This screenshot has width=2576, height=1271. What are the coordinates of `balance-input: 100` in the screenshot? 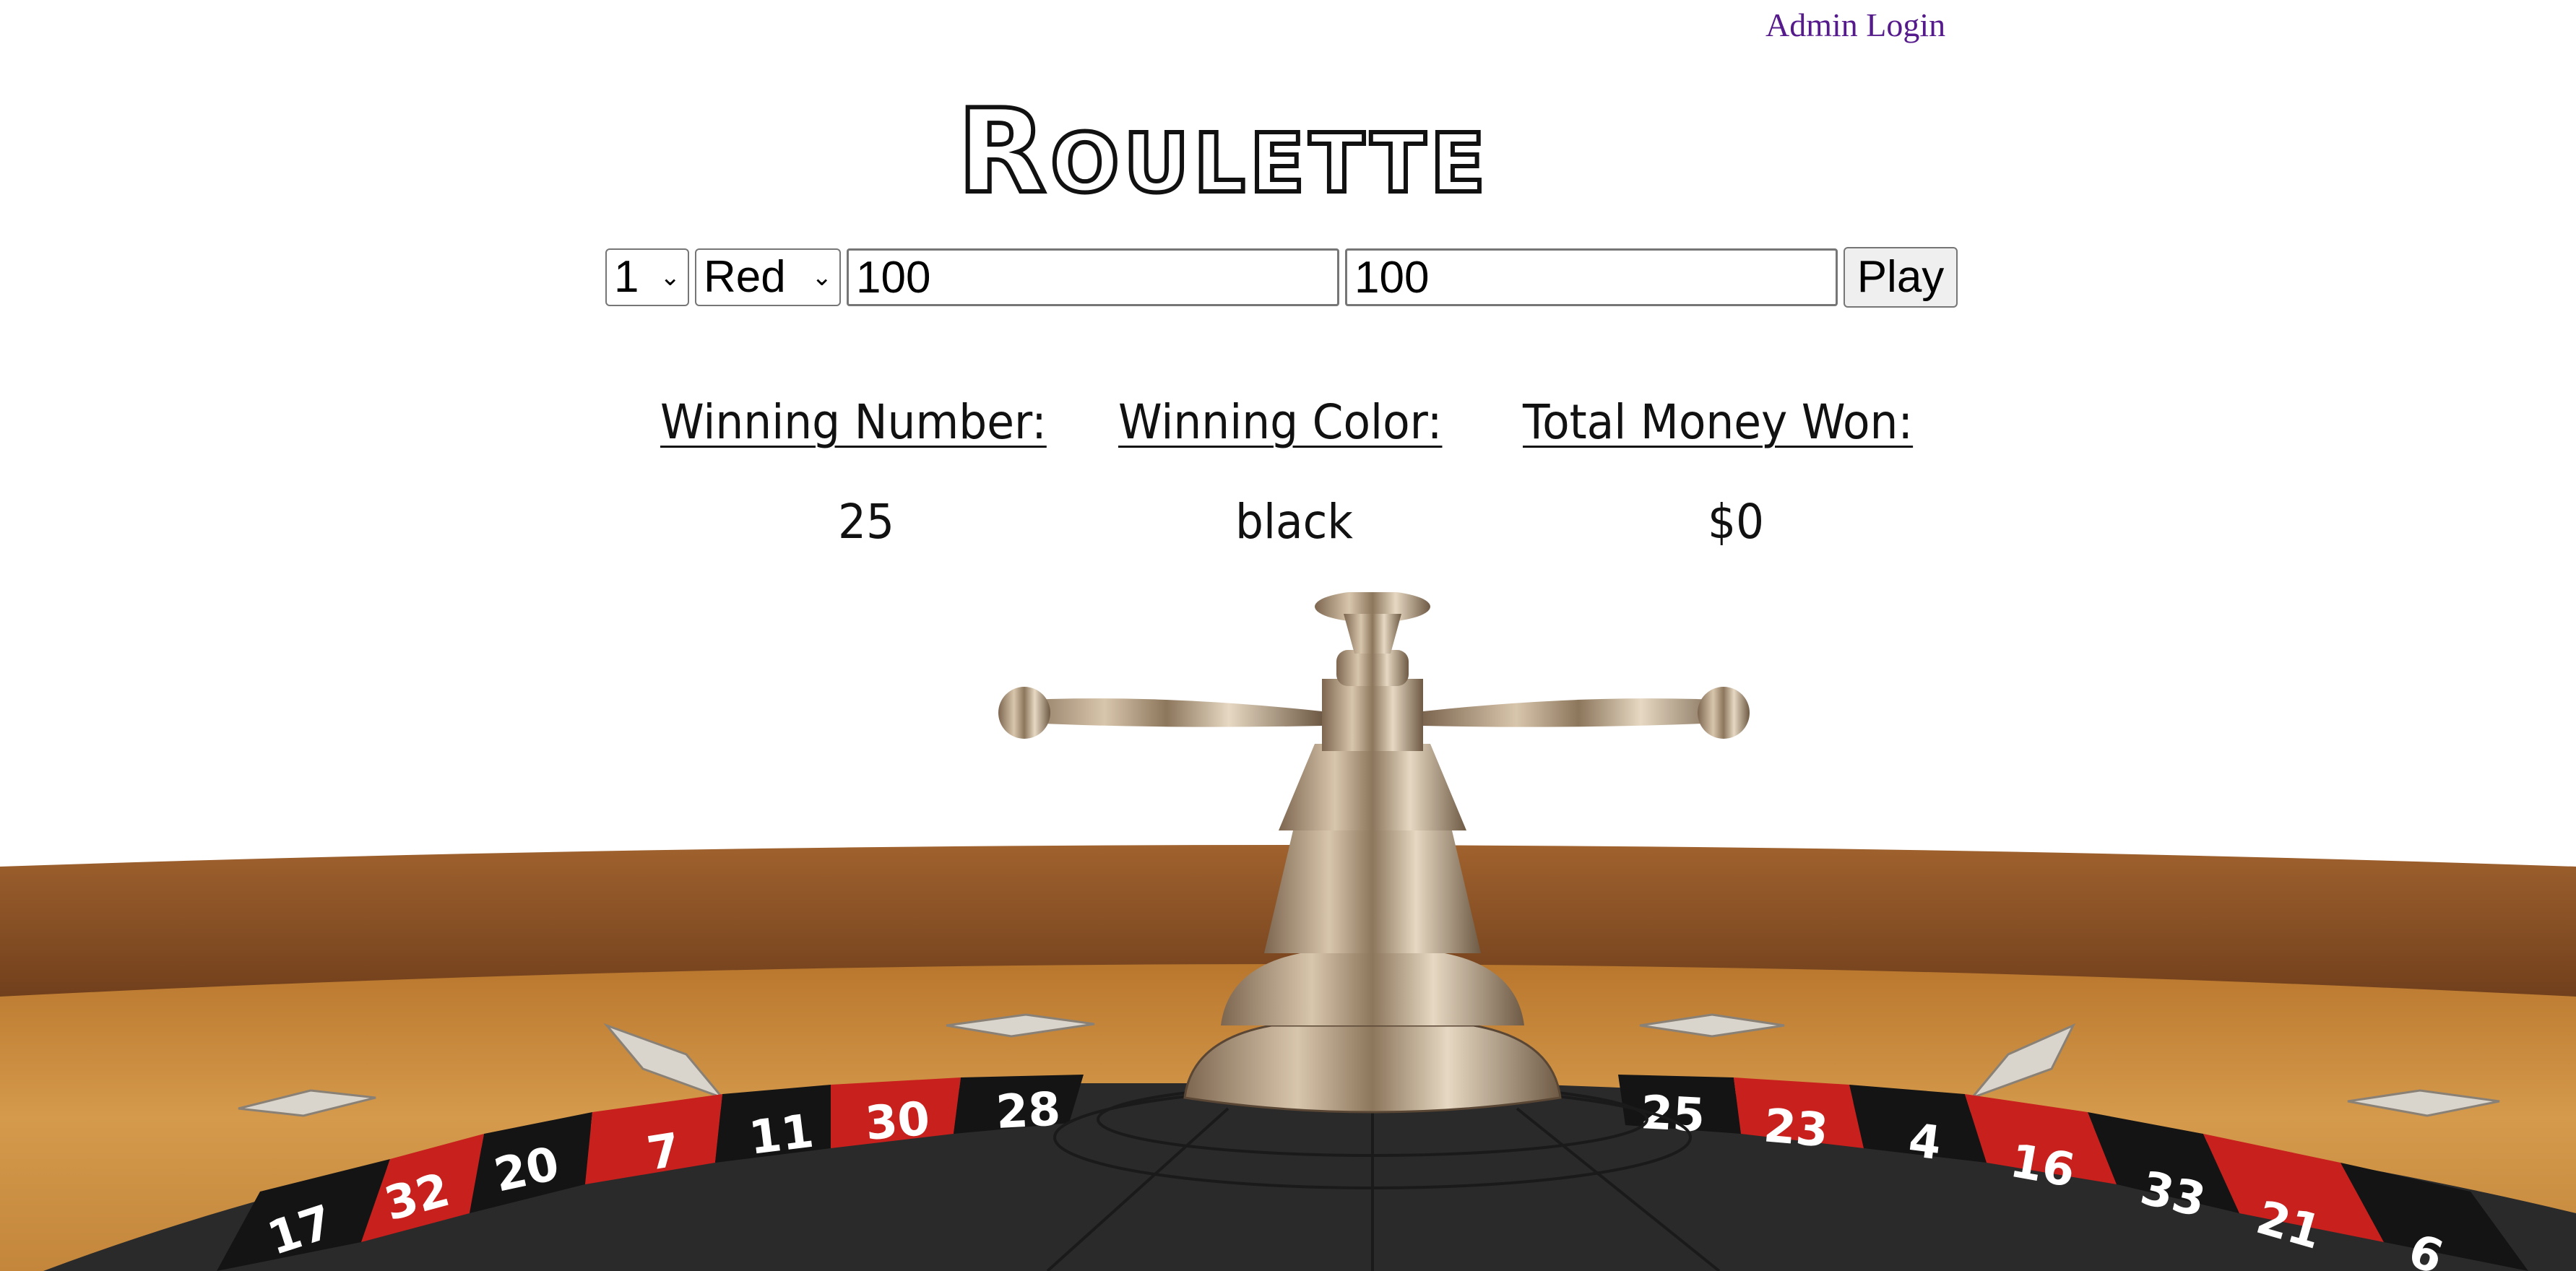 It's located at (1591, 277).